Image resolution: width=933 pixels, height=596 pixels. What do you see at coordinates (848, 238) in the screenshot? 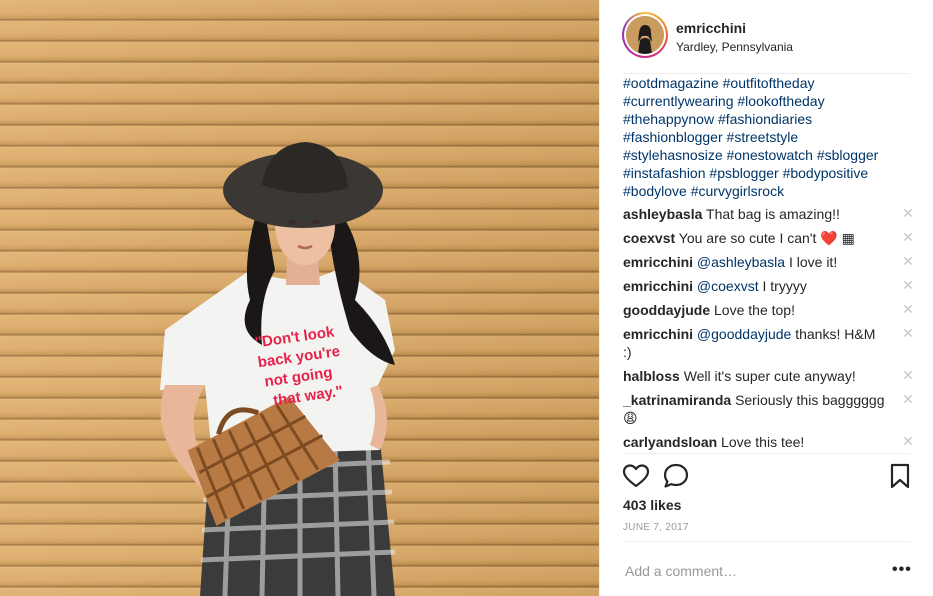
I see `emoji-icon: ▦` at bounding box center [848, 238].